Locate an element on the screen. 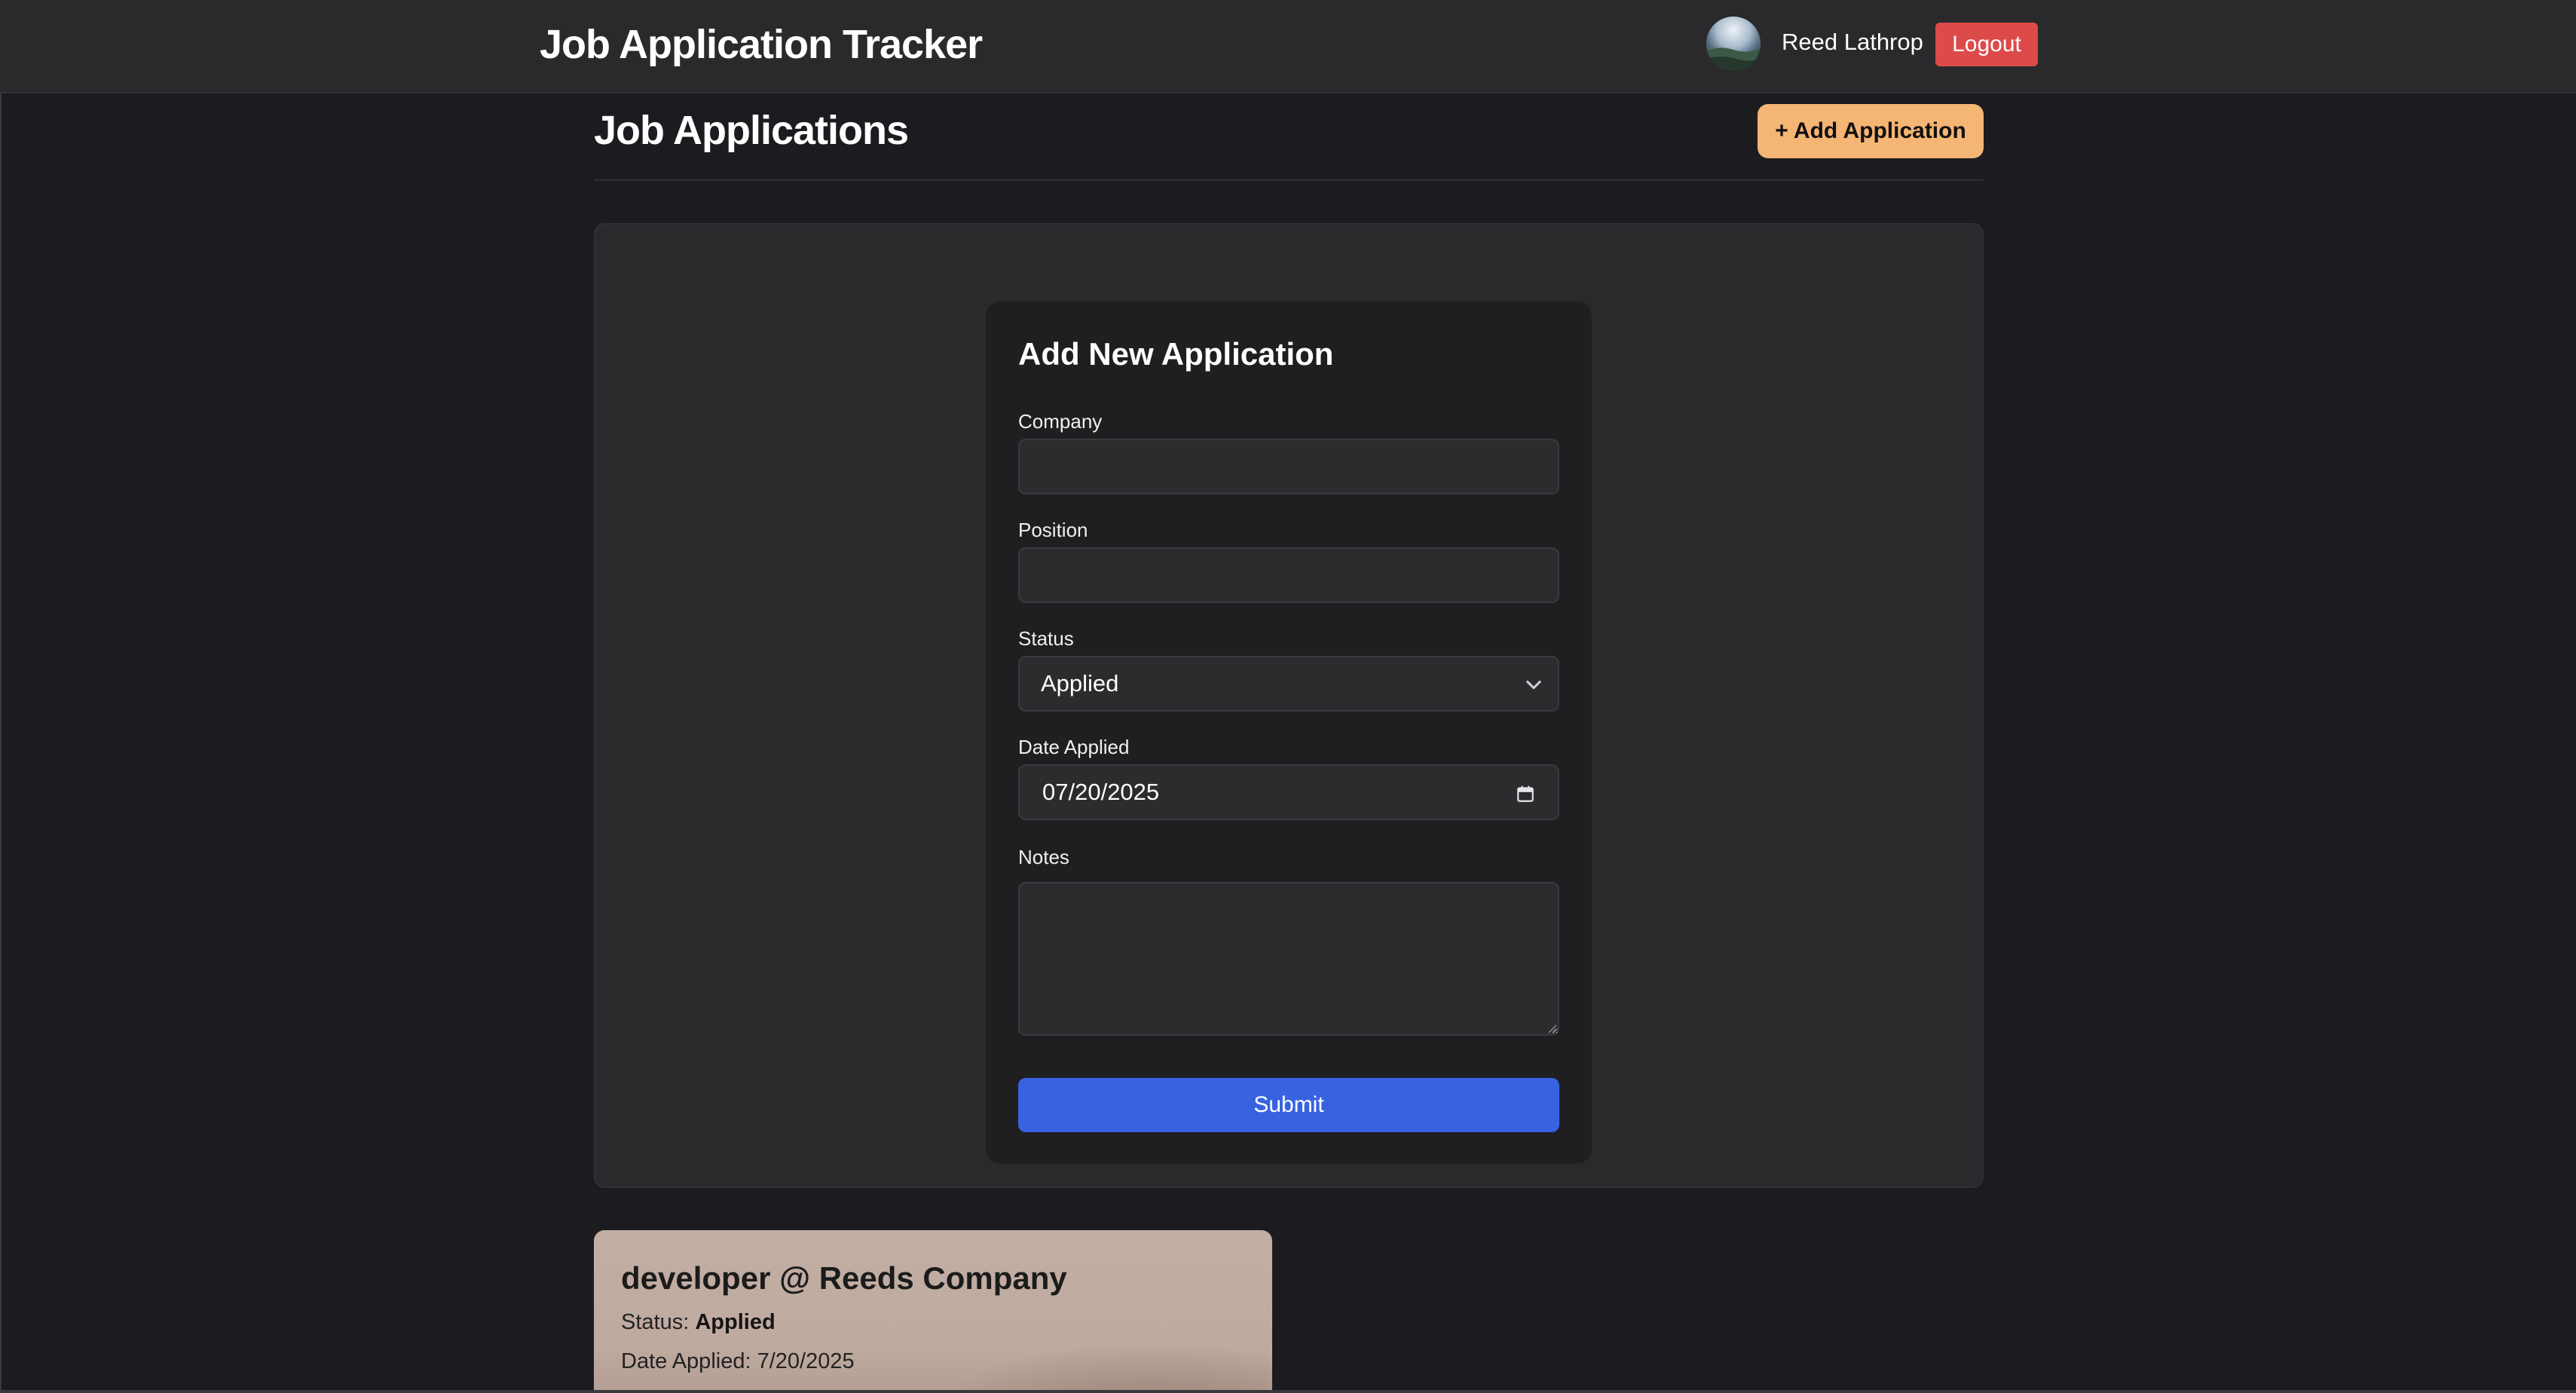 The image size is (2576, 1393). application-status-label: Status: is located at coordinates (658, 1322).